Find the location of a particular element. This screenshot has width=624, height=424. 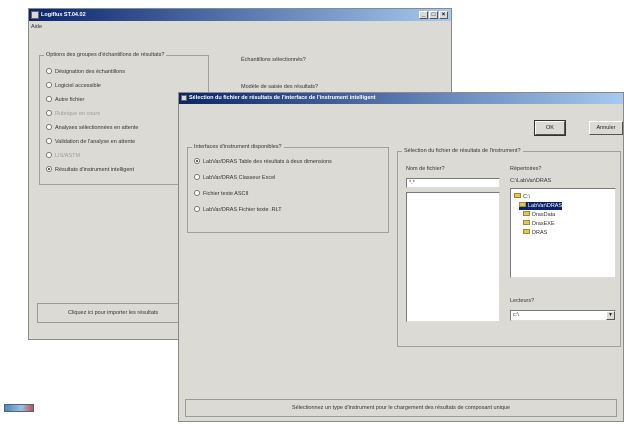

interface-label: LabVar/DRAS Fichier texte .RLT is located at coordinates (242, 210).